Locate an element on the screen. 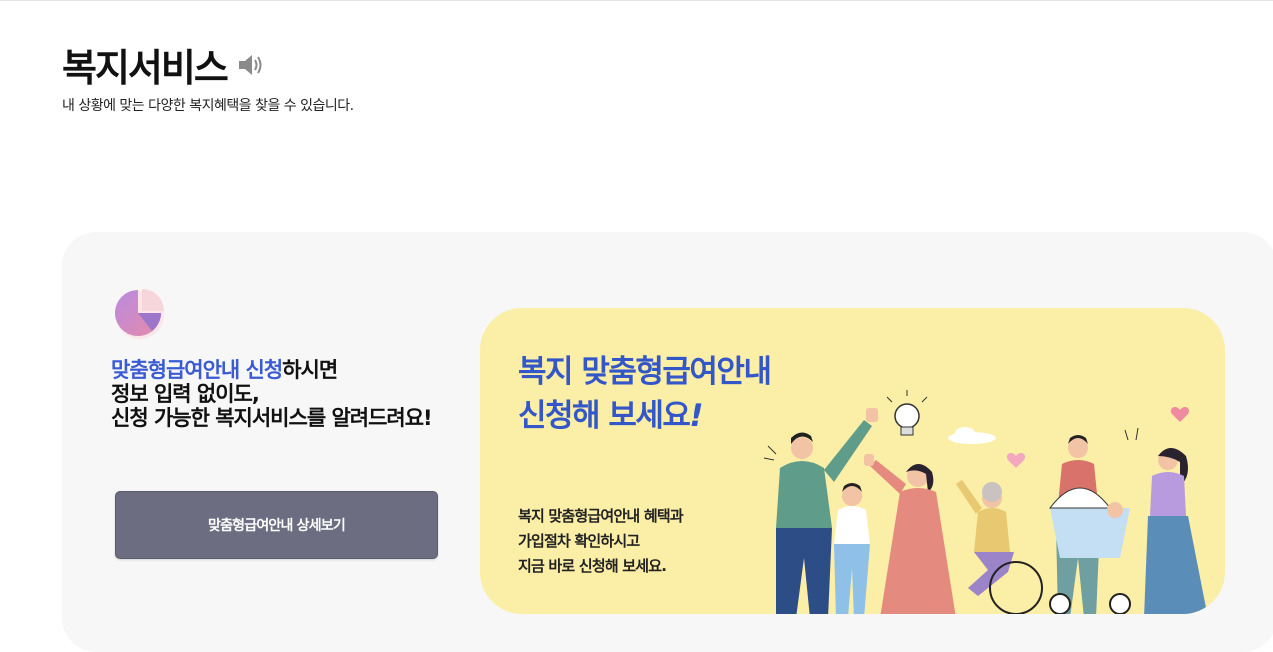 The width and height of the screenshot is (1273, 652). page-title: 복지서비스 is located at coordinates (145, 68).